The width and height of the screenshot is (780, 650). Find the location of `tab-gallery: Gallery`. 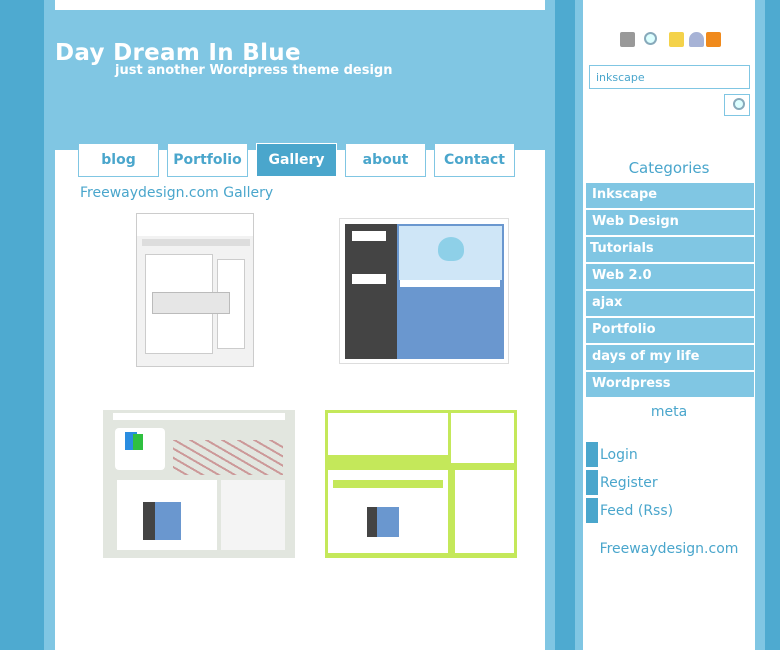

tab-gallery: Gallery is located at coordinates (296, 160).